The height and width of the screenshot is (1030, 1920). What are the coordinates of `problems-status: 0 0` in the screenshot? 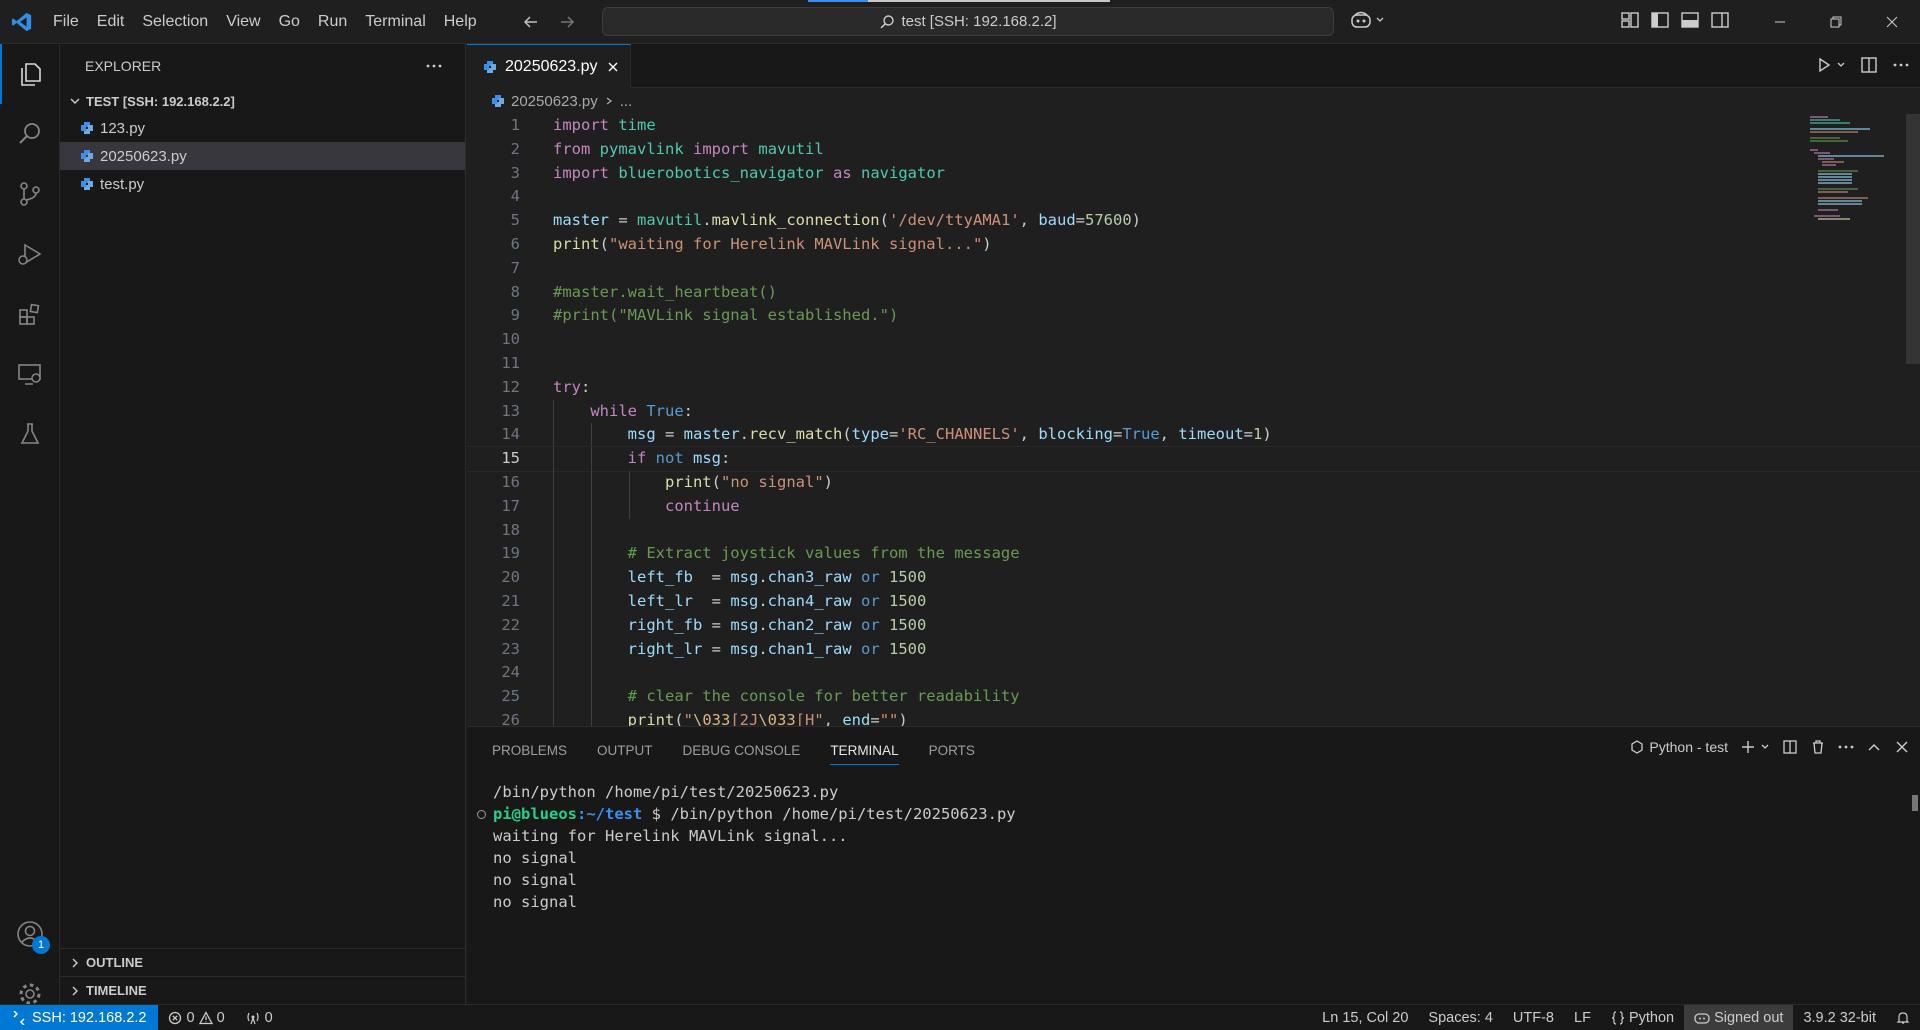 It's located at (196, 1017).